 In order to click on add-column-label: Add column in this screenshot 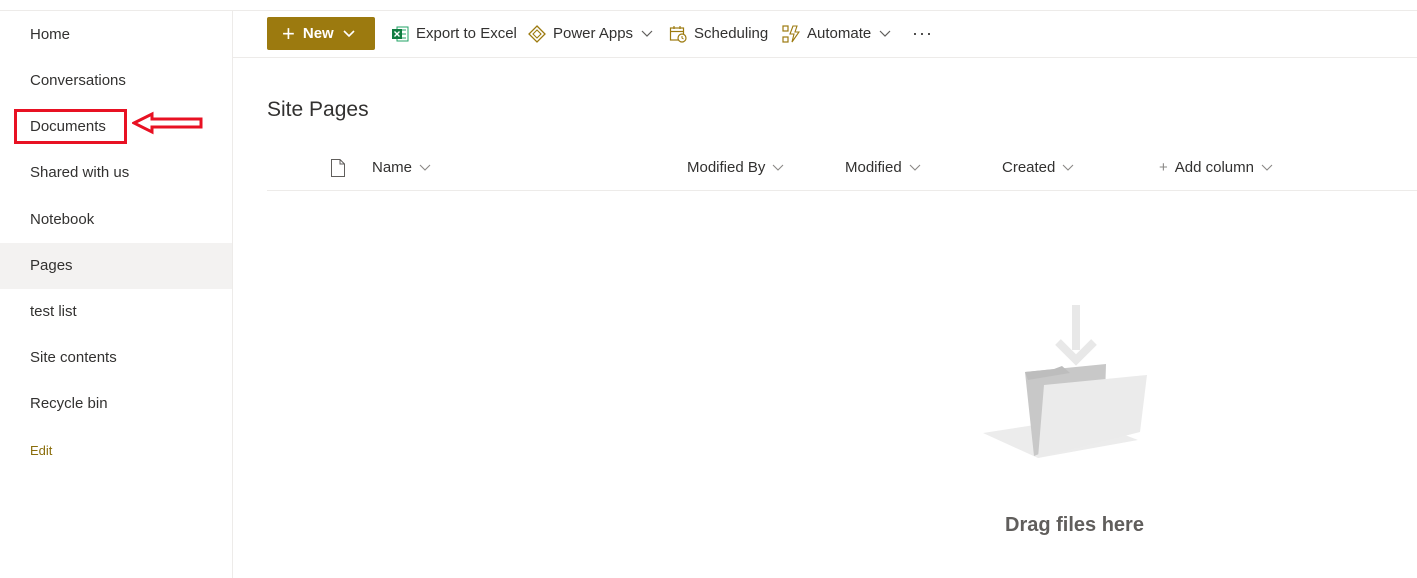, I will do `click(1214, 167)`.